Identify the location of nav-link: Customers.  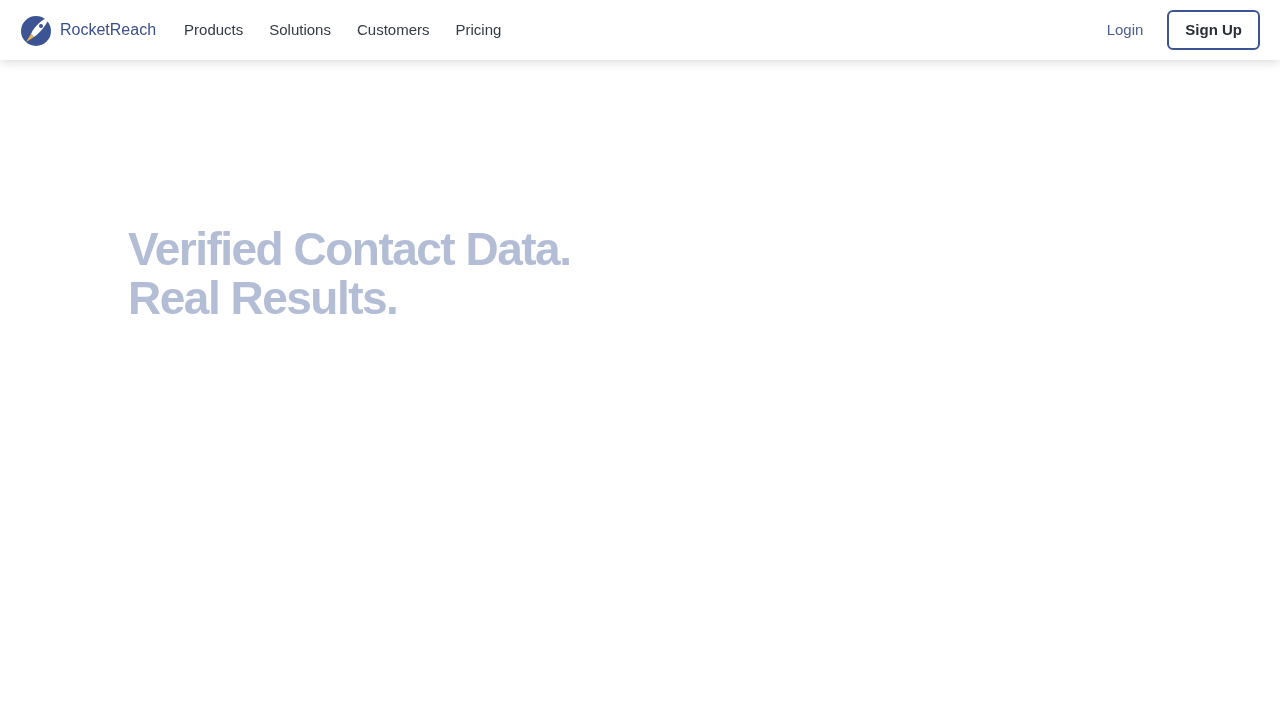
(393, 30).